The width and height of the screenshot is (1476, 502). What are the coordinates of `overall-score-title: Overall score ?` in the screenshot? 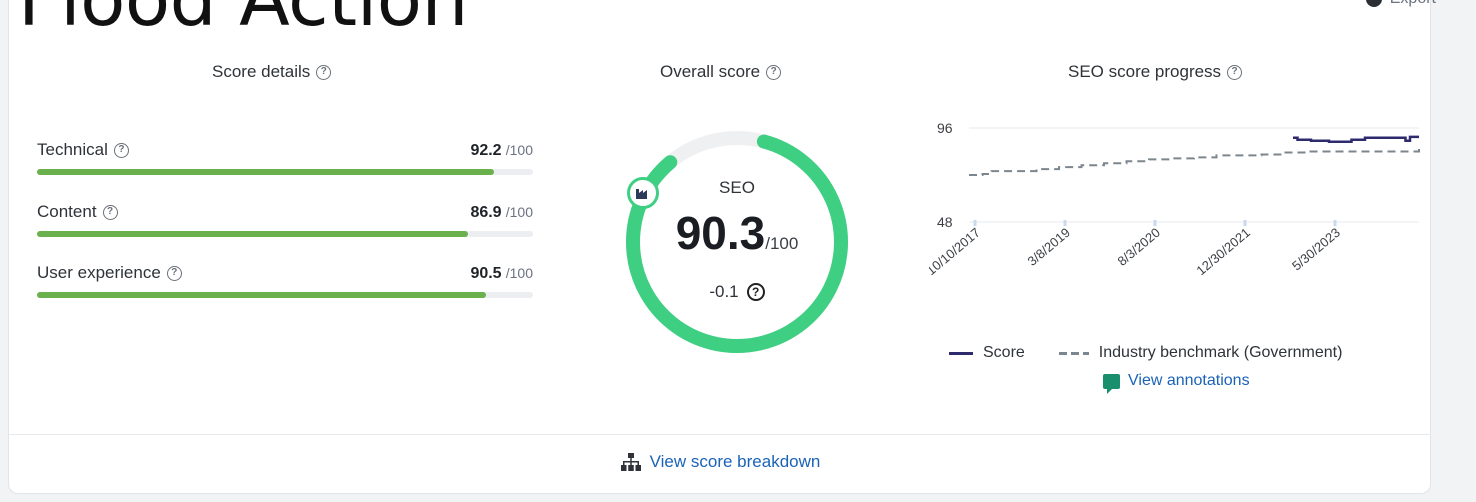 It's located at (721, 72).